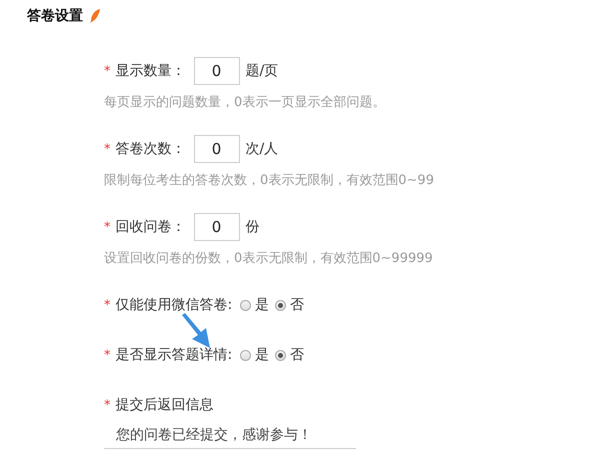  Describe the element at coordinates (269, 258) in the screenshot. I see `field-hint: 设置回收问卷的份数，0表示无限制，有效范围0~99999` at that location.